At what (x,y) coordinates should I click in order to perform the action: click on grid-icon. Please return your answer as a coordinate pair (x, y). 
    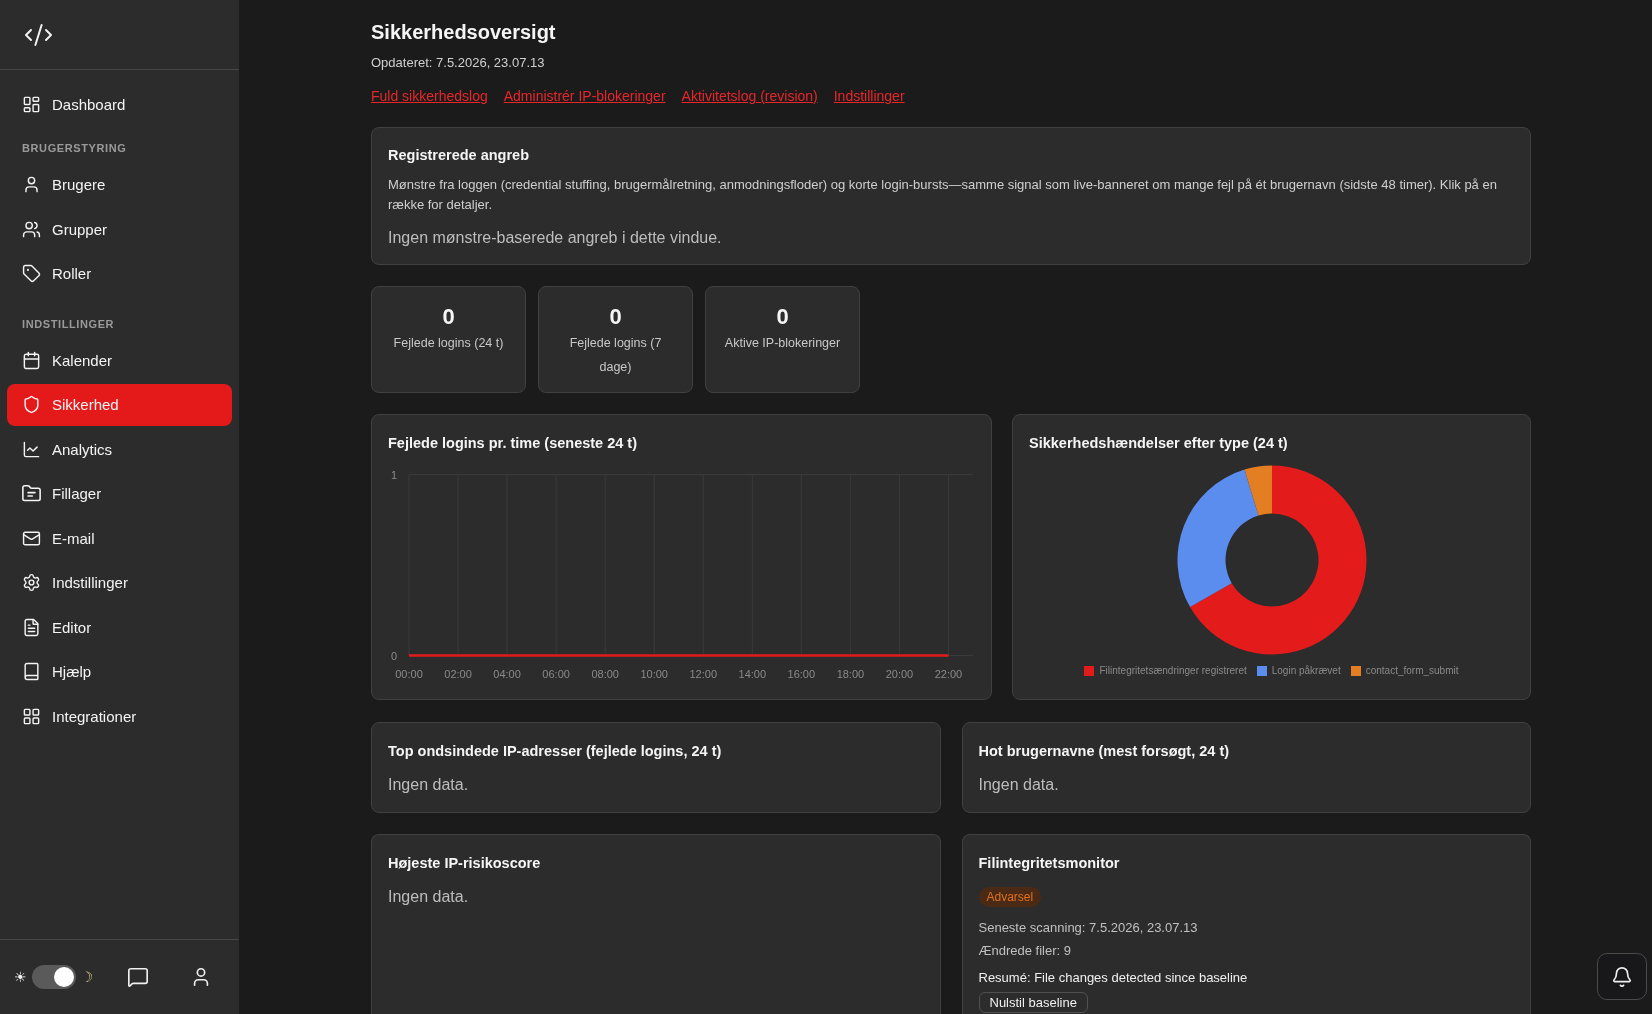
    Looking at the image, I should click on (31, 716).